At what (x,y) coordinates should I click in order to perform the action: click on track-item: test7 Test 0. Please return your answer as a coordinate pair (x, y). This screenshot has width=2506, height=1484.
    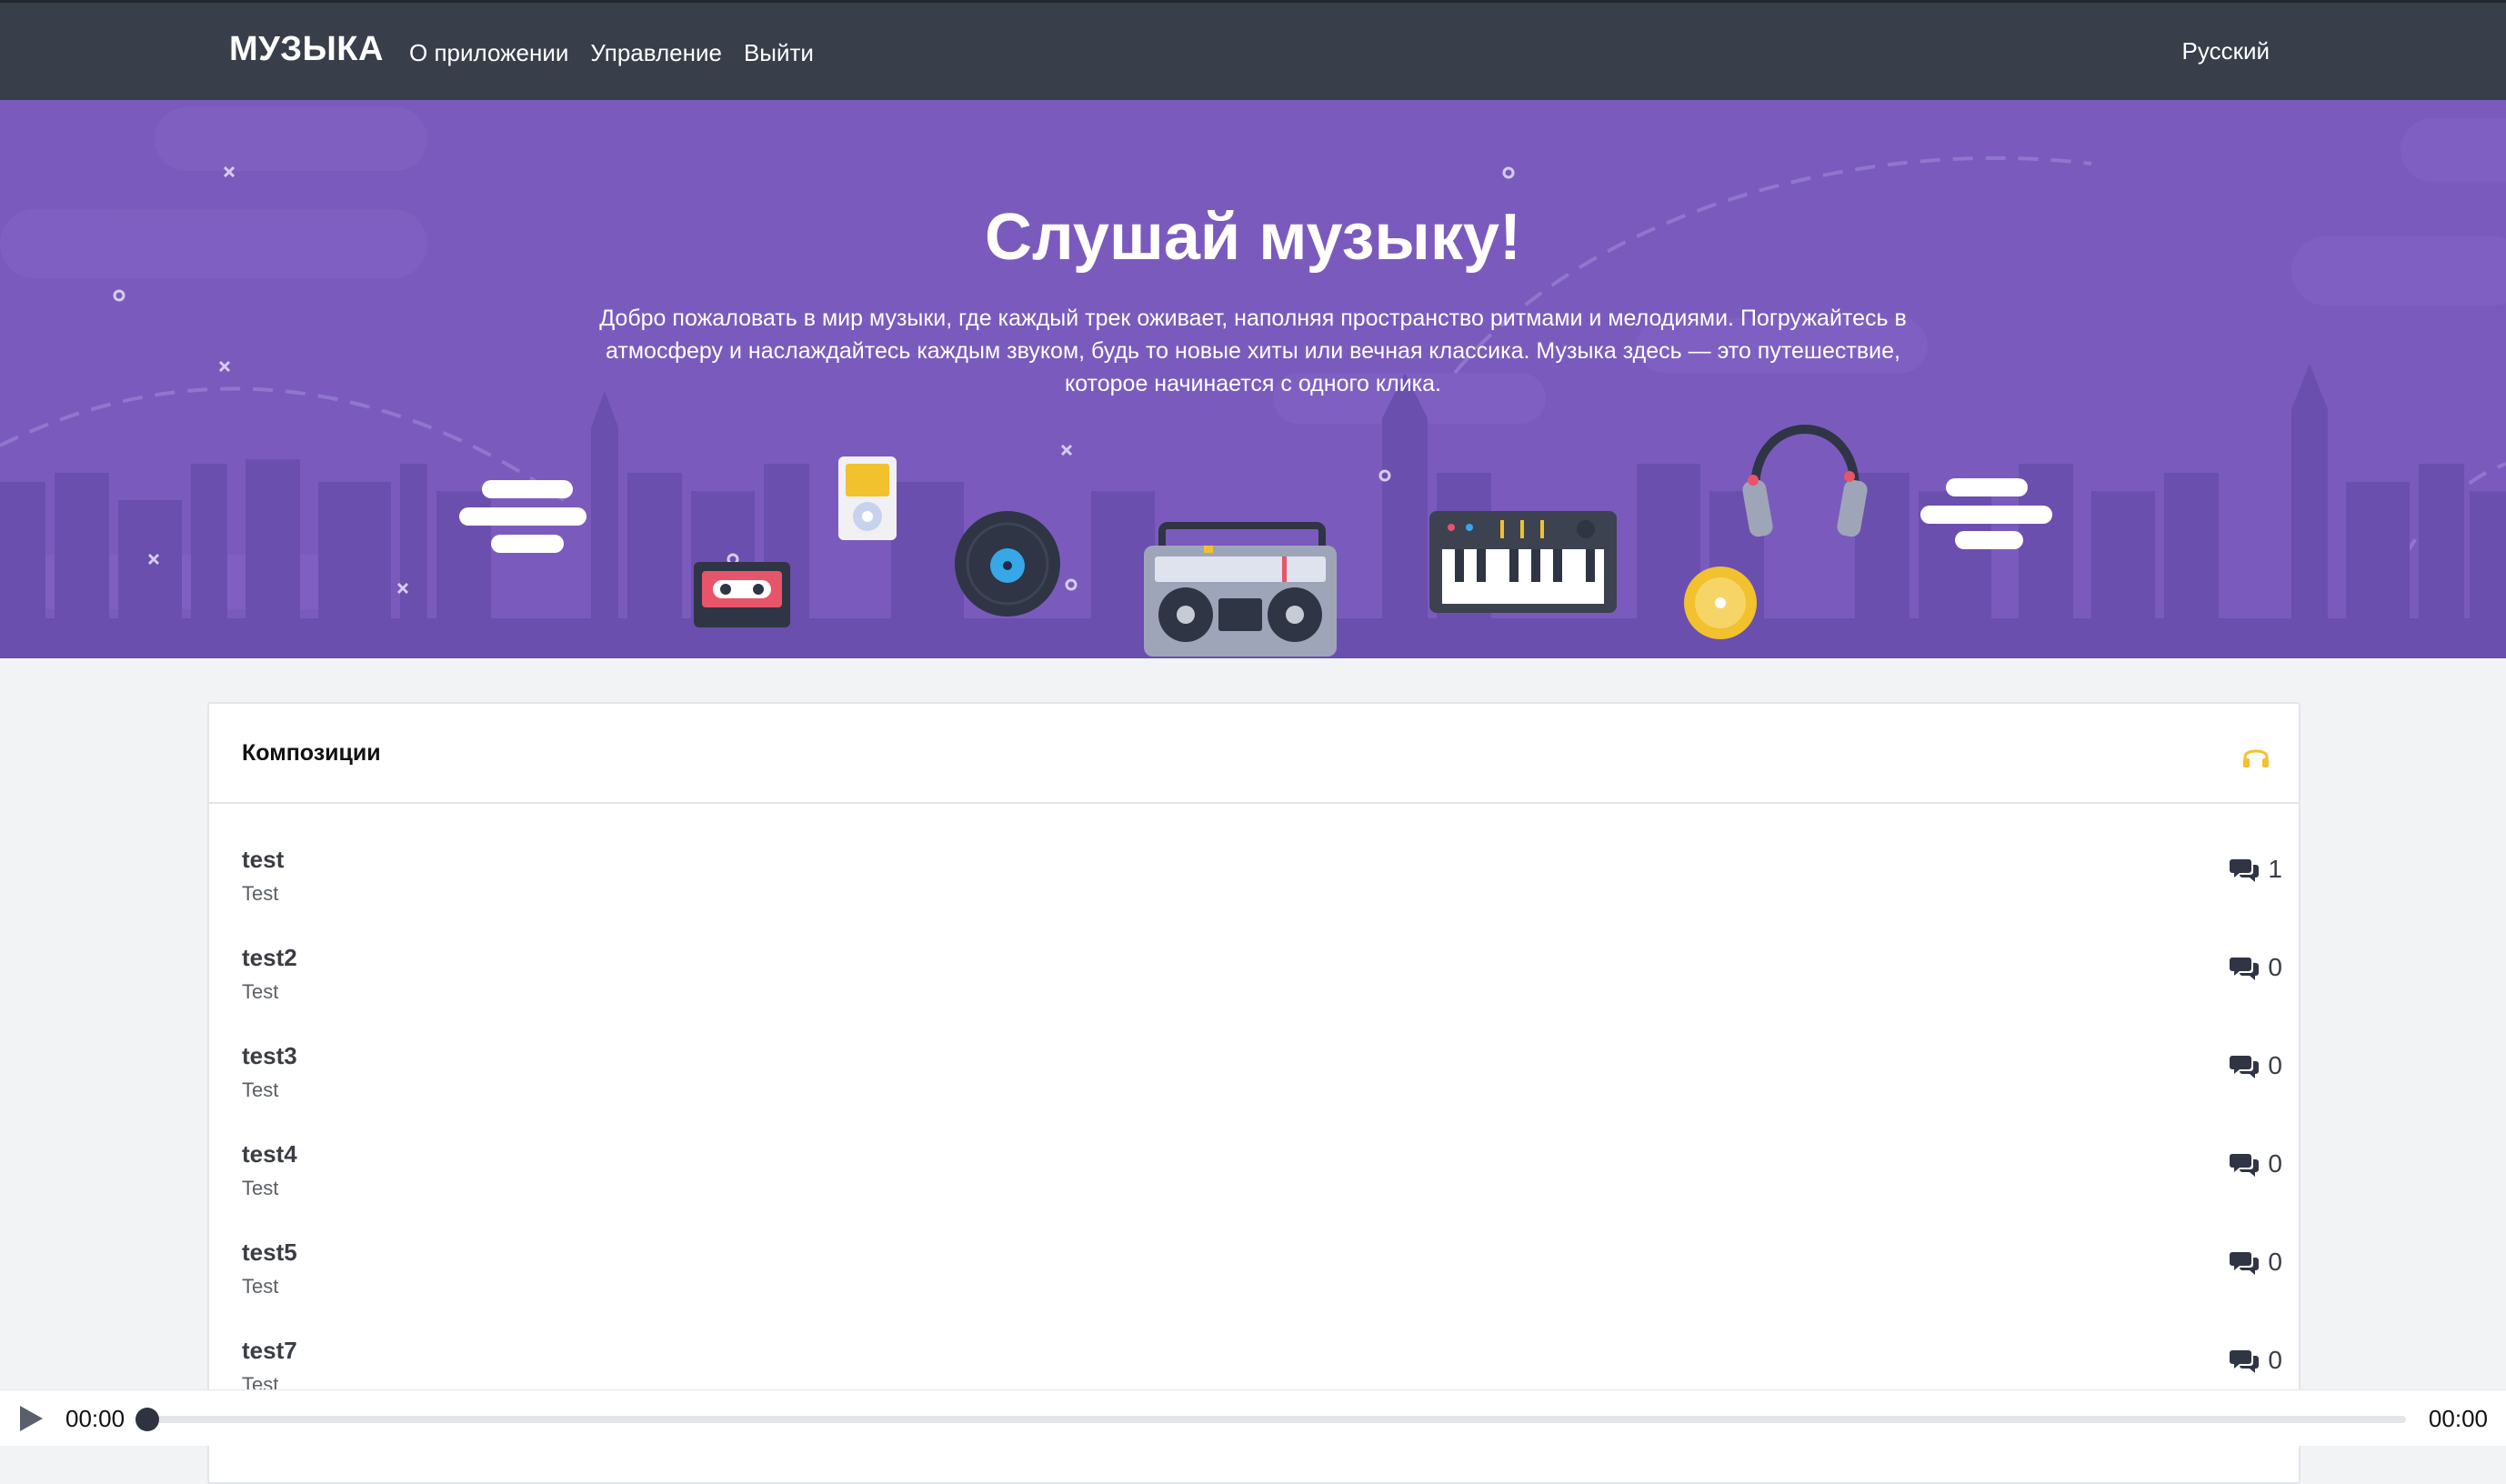
    Looking at the image, I should click on (1254, 1345).